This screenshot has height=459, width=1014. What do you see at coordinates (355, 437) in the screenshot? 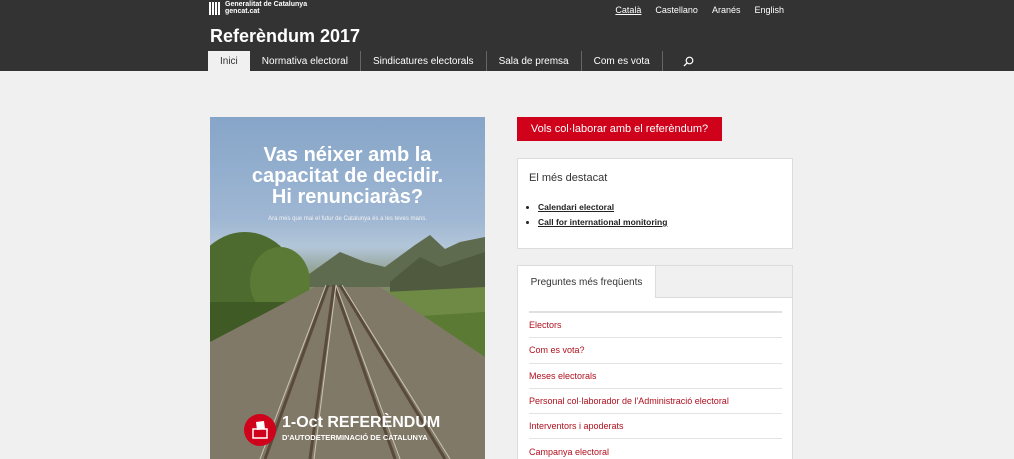
I see `poster-referendum-subtitle: D'AUTODETERMINACIÓ DE CATALUNYA` at bounding box center [355, 437].